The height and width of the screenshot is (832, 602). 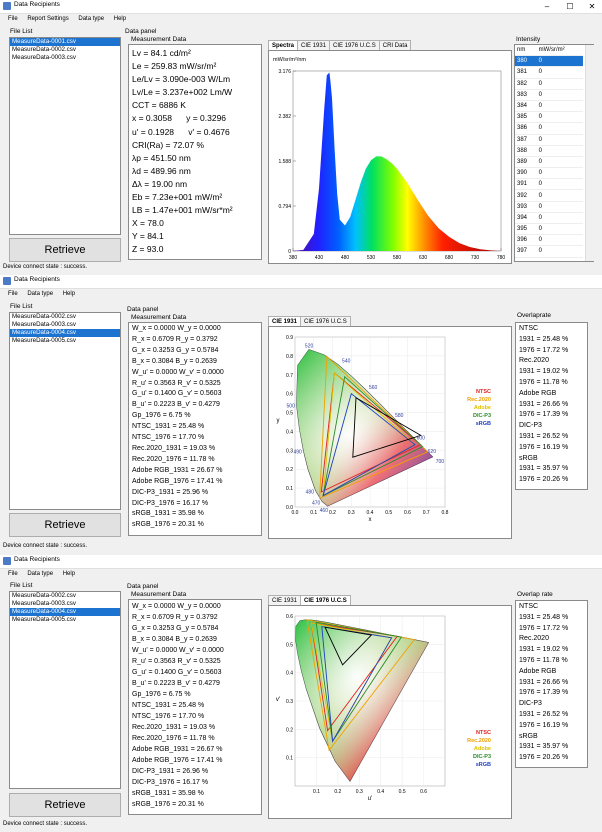 I want to click on overlap-line: 1976 = 11.78 %, so click(x=543, y=382).